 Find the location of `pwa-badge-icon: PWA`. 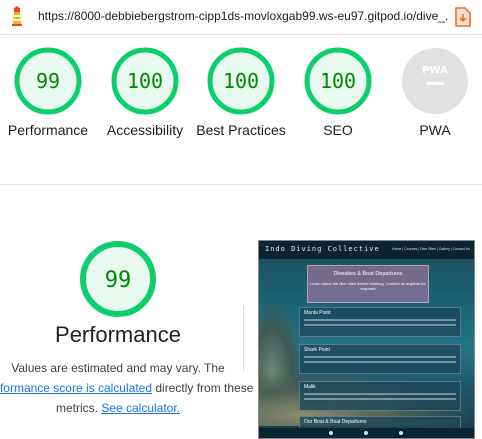

pwa-badge-icon: PWA is located at coordinates (435, 81).